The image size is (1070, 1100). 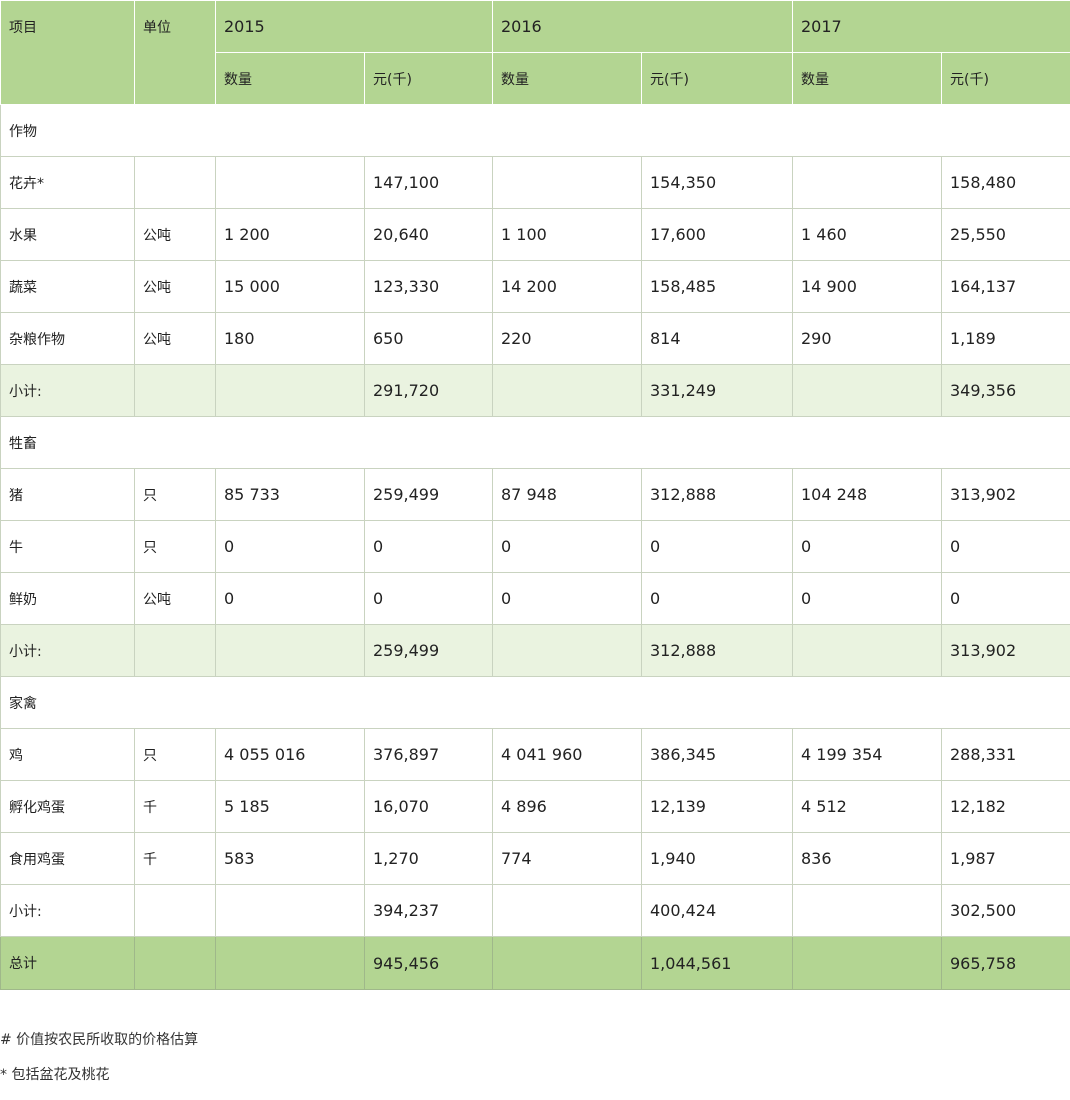 I want to click on value-cell: 1,189, so click(x=1006, y=339).